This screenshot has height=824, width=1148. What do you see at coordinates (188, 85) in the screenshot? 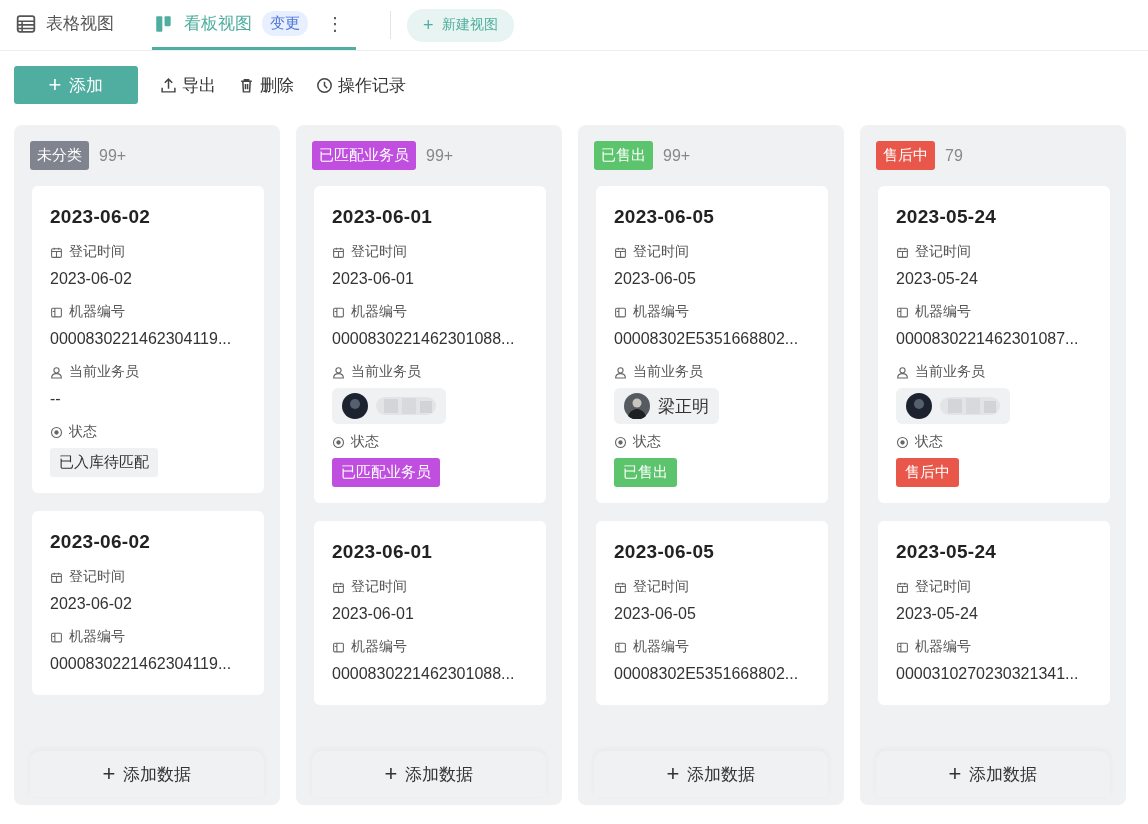
I see `export-button: 导出` at bounding box center [188, 85].